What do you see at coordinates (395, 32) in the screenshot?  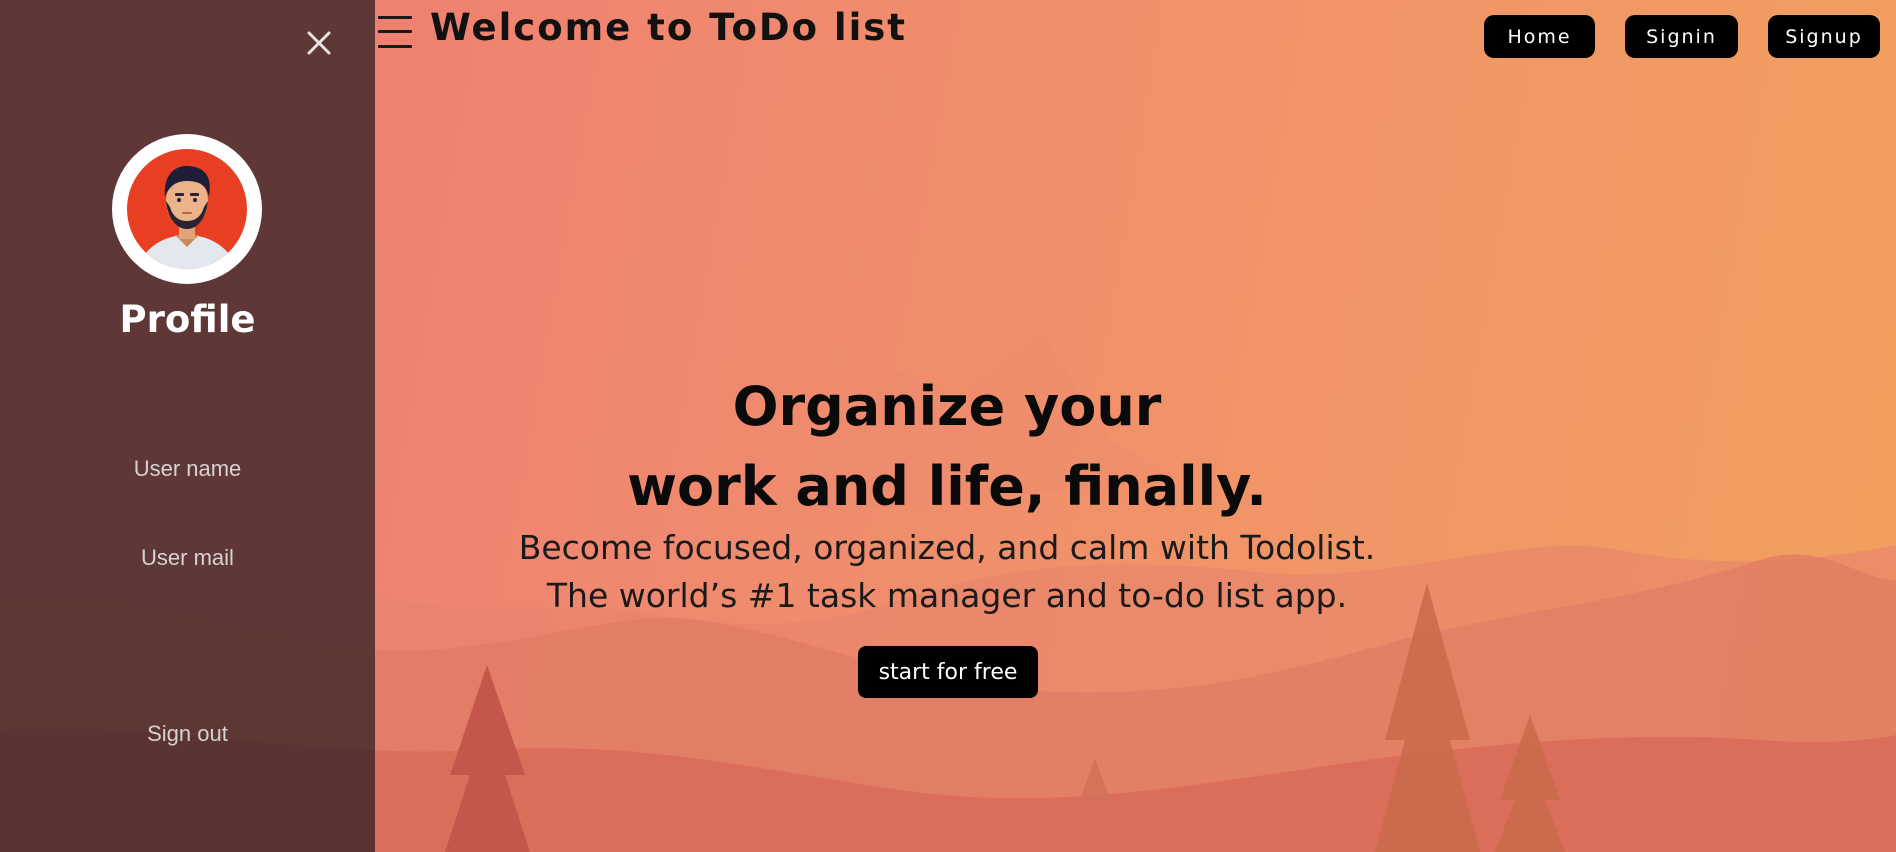 I see `hamburger-menu-icon` at bounding box center [395, 32].